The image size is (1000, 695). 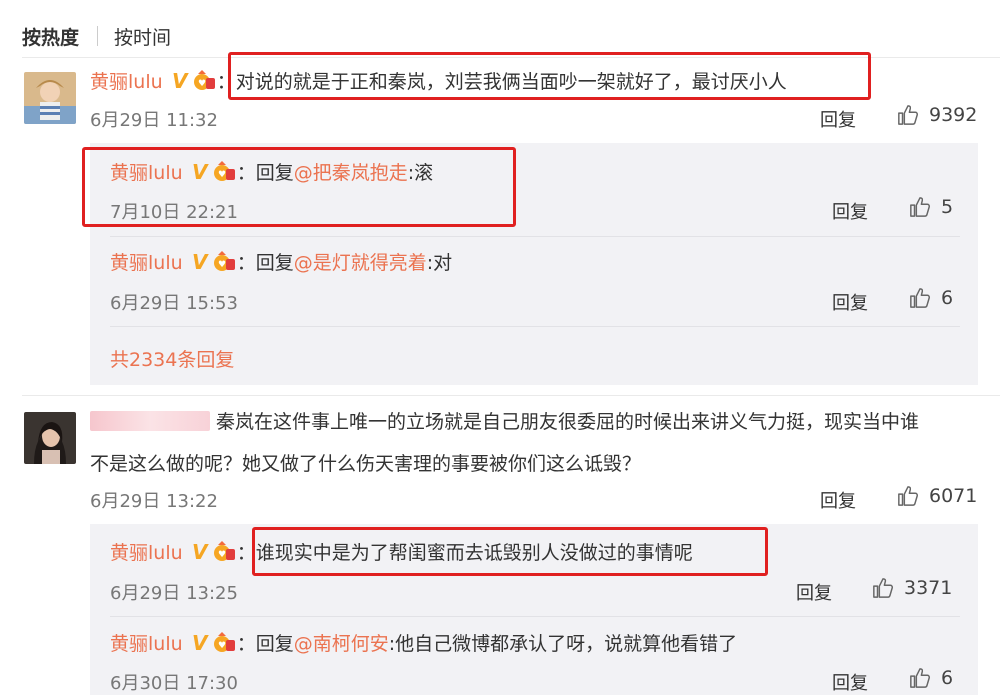 What do you see at coordinates (50, 36) in the screenshot?
I see `sort-by-hot-tab: 按热度` at bounding box center [50, 36].